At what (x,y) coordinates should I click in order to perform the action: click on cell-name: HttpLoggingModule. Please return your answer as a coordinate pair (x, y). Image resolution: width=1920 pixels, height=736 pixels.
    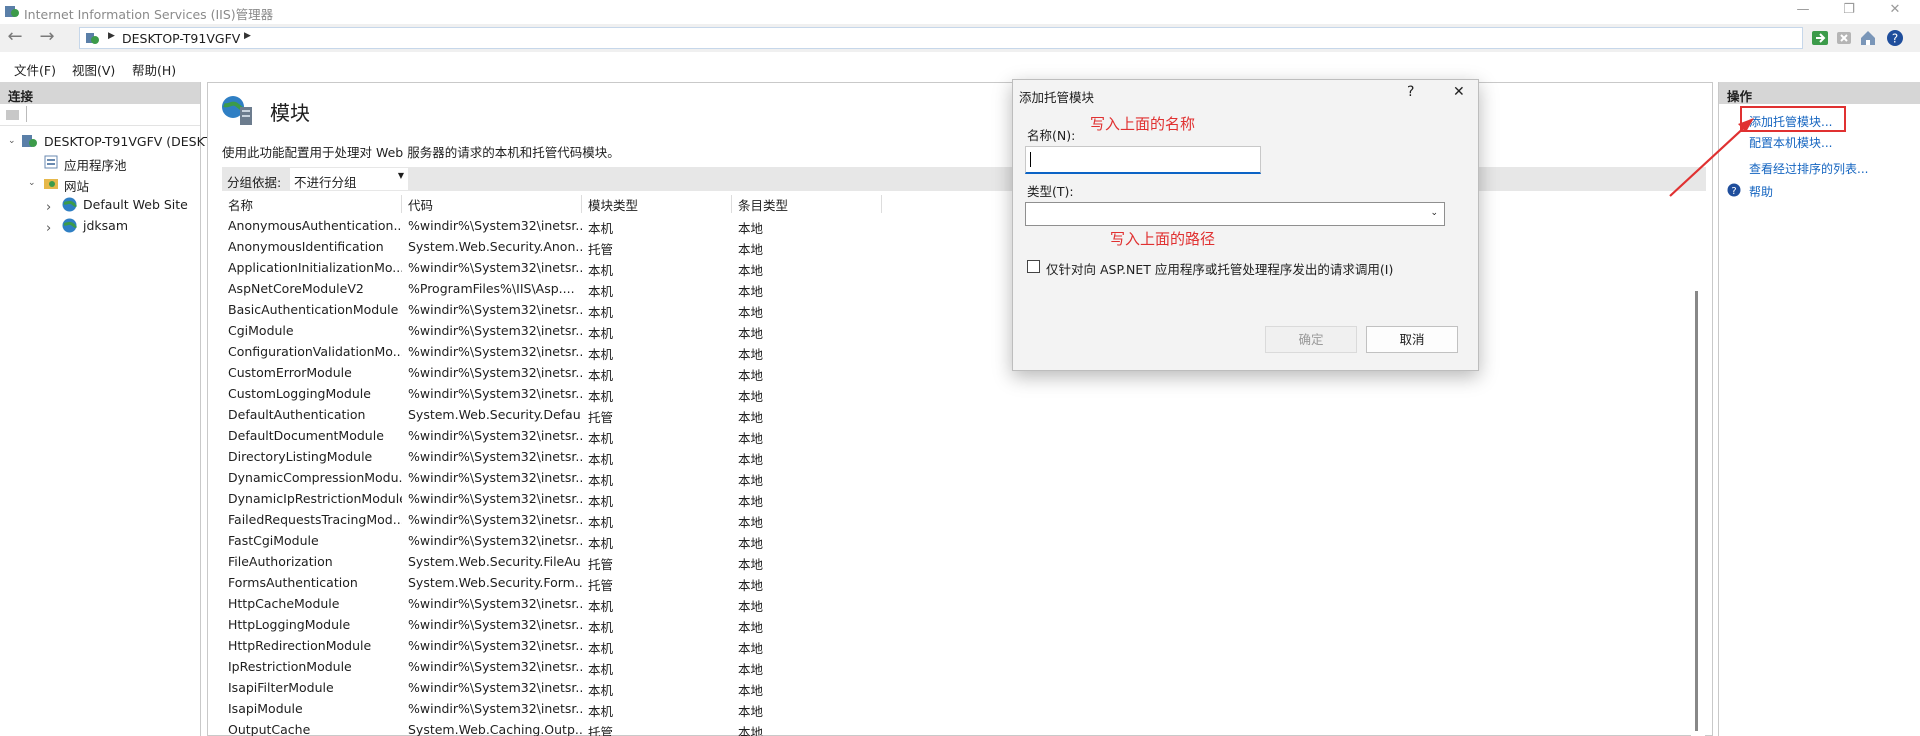
    Looking at the image, I should click on (289, 624).